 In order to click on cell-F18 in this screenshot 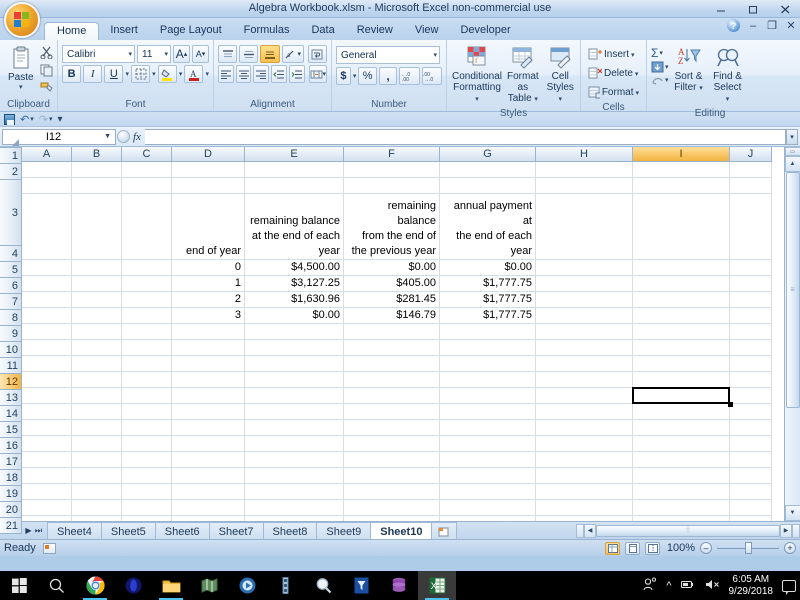, I will do `click(392, 492)`.